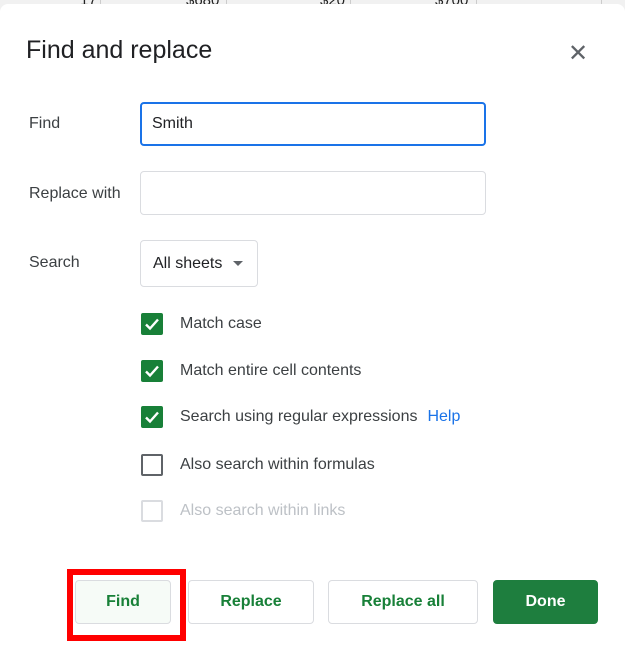  Describe the element at coordinates (123, 602) in the screenshot. I see `find-button: Find` at that location.